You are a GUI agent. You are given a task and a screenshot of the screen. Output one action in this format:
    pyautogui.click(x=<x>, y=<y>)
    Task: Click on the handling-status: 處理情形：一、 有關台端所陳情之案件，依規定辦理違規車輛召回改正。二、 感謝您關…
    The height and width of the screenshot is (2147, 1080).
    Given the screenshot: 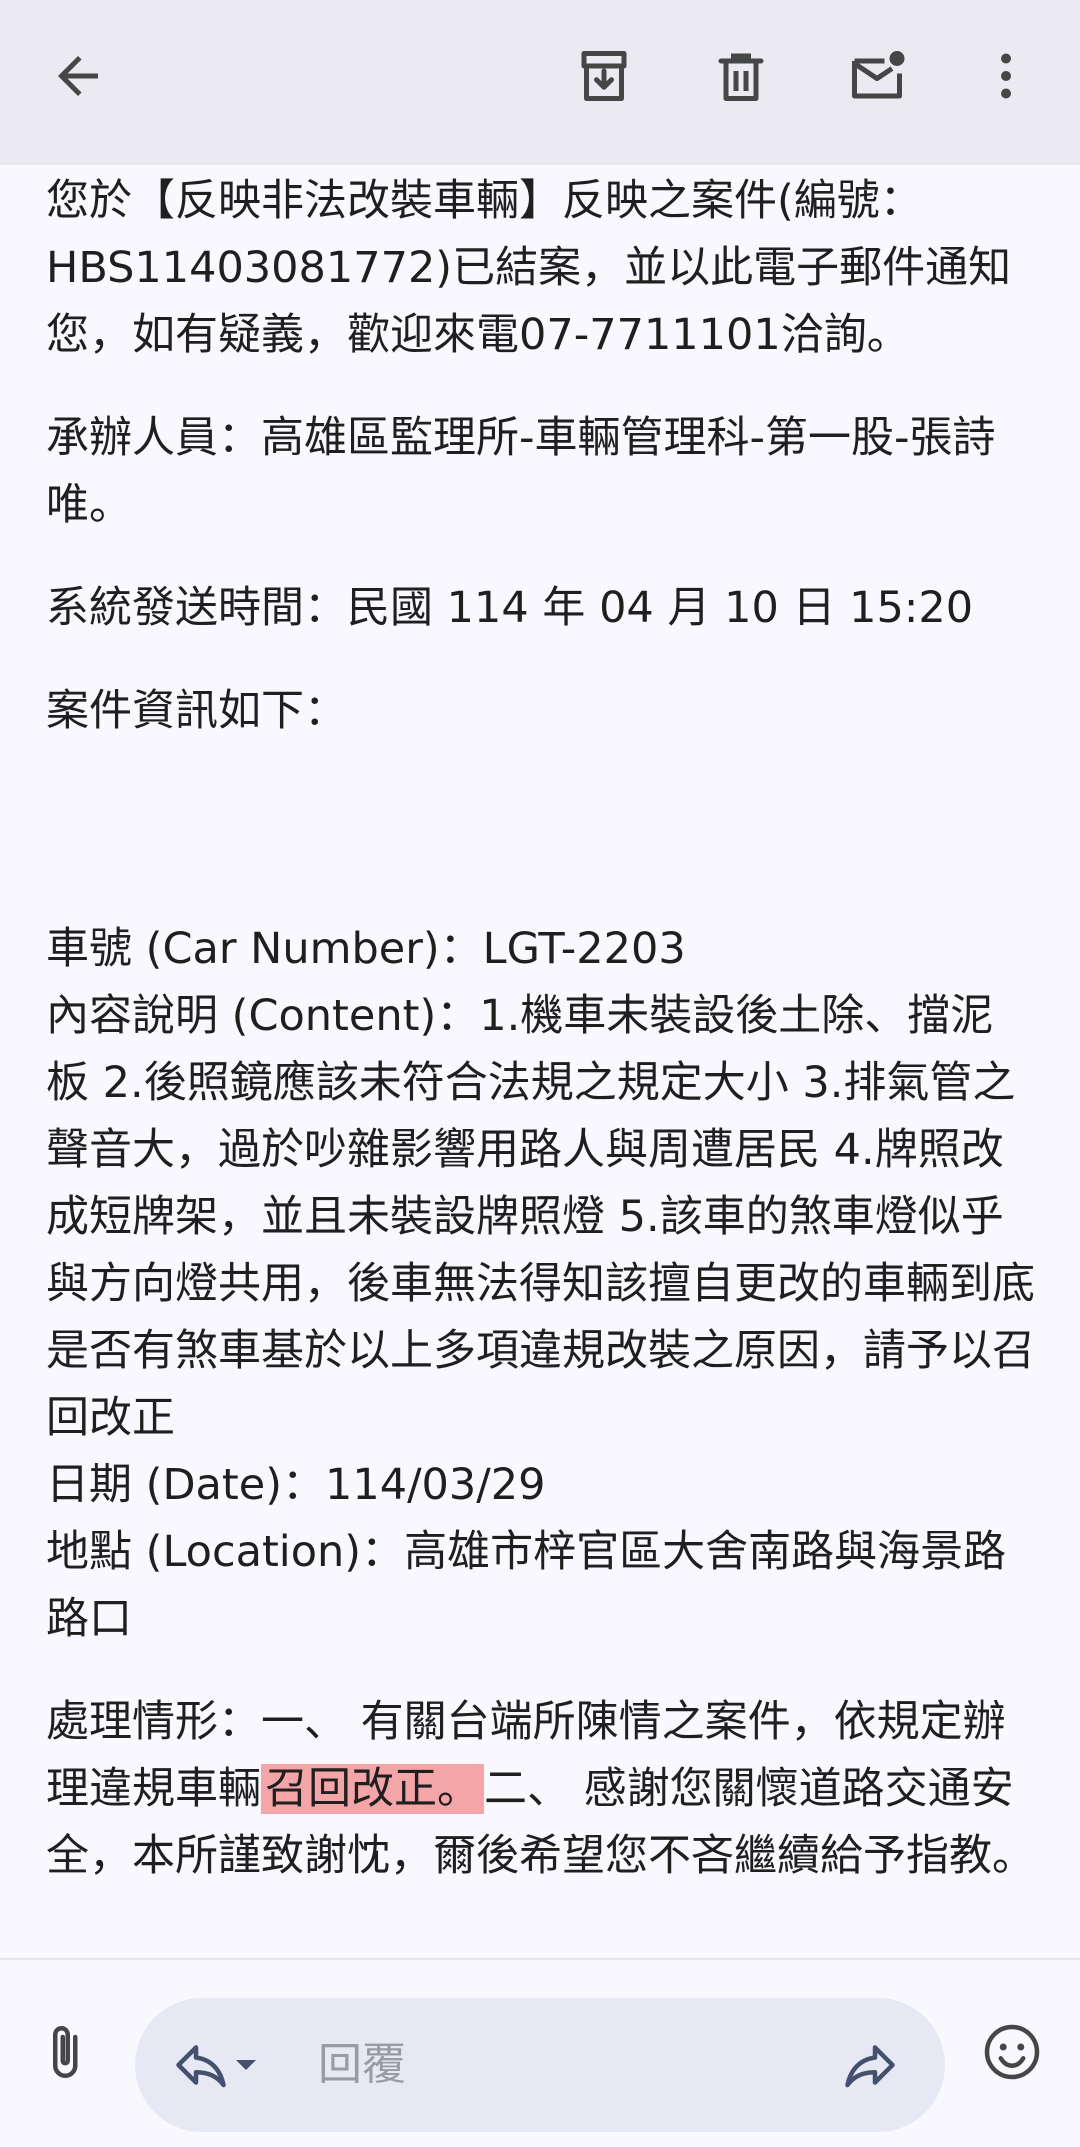 What is the action you would take?
    pyautogui.click(x=541, y=1789)
    